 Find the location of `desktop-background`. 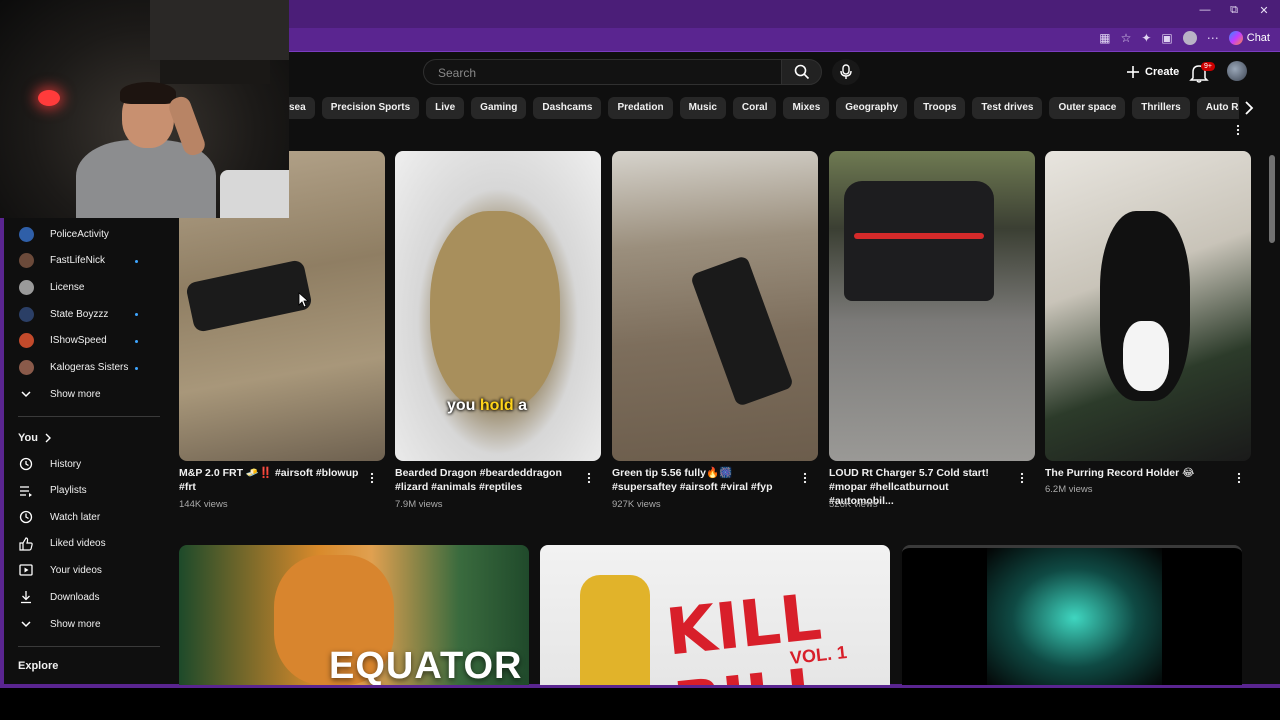

desktop-background is located at coordinates (640, 704).